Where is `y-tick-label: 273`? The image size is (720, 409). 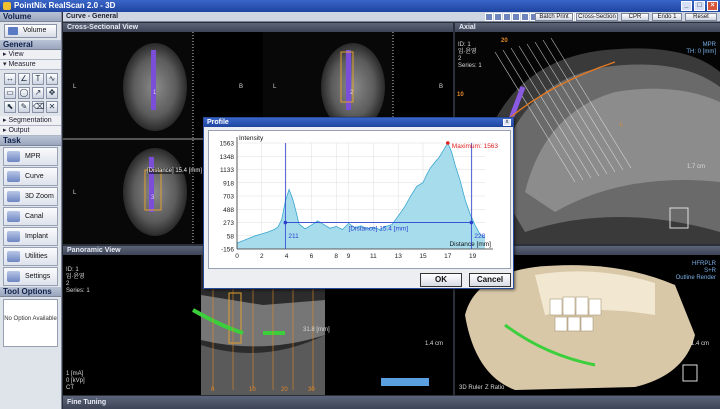
y-tick-label: 273 is located at coordinates (228, 223).